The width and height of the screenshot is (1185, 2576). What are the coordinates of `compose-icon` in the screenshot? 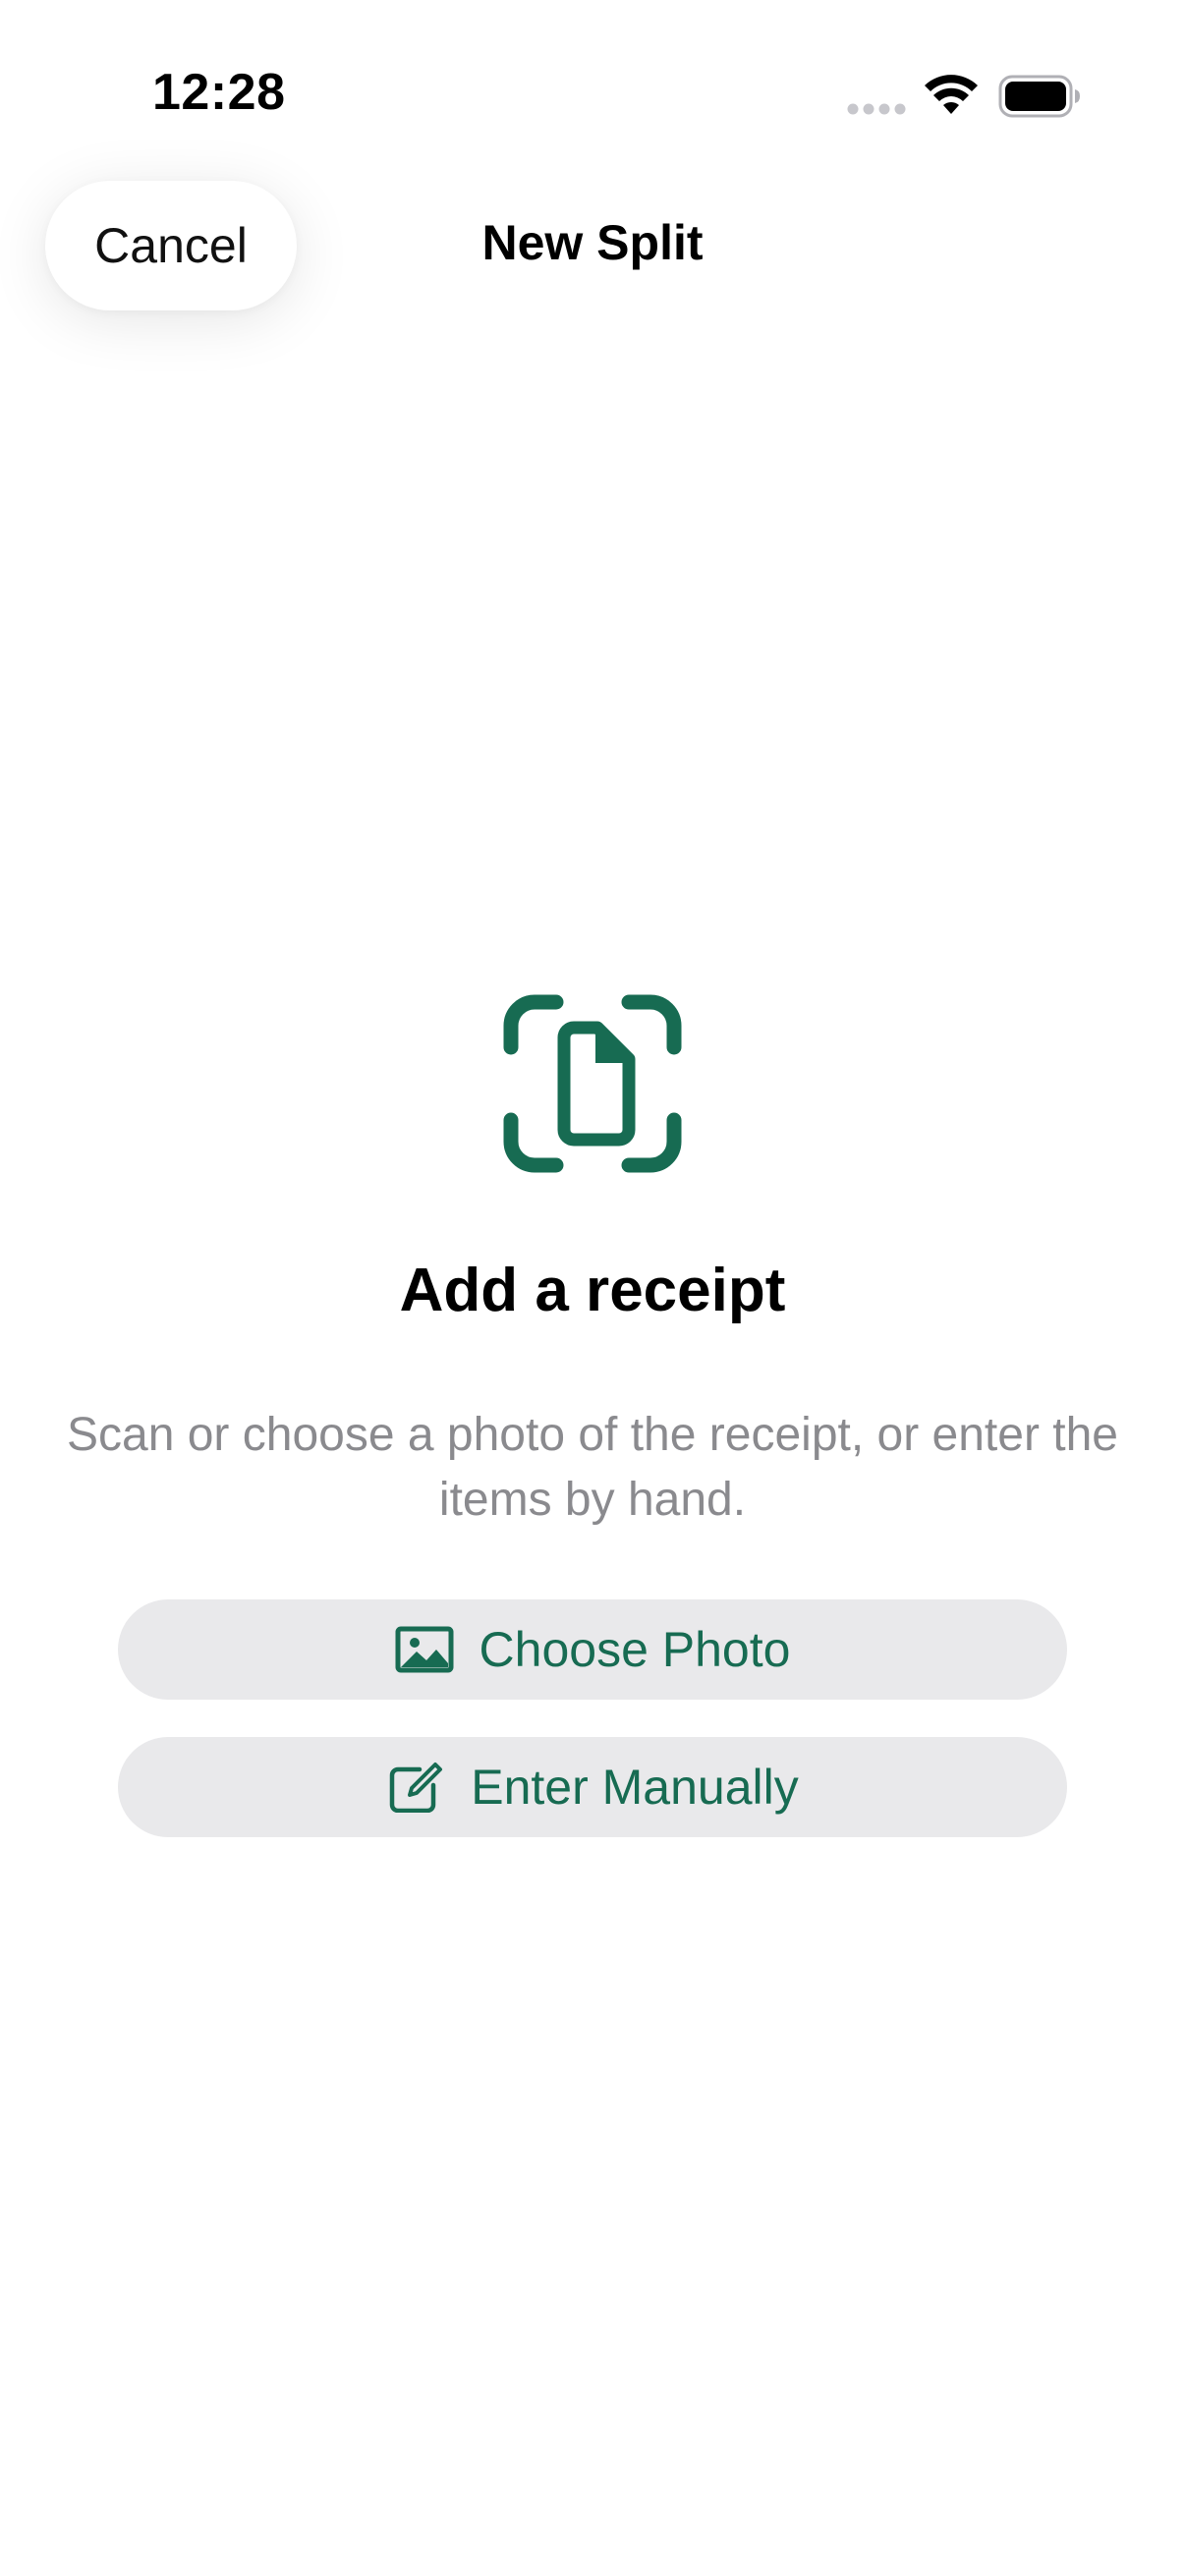 It's located at (416, 1788).